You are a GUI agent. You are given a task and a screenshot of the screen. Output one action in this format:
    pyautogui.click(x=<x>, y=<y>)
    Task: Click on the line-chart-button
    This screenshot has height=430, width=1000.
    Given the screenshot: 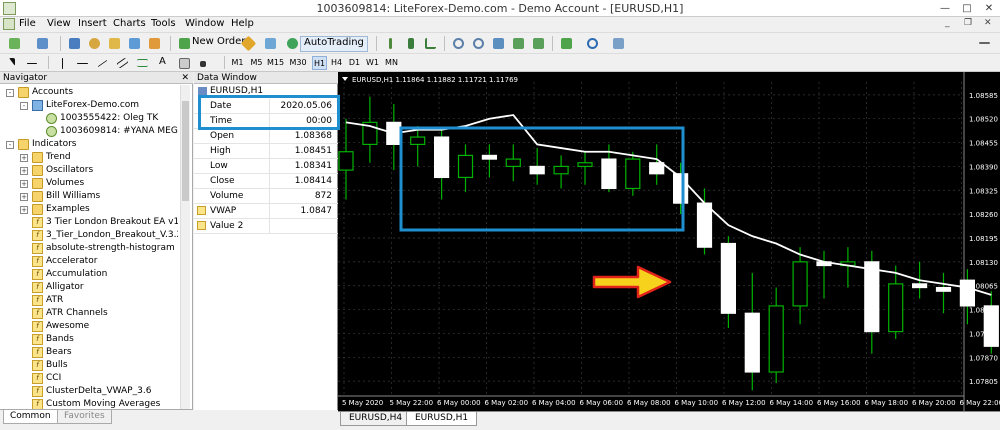 What is the action you would take?
    pyautogui.click(x=430, y=43)
    